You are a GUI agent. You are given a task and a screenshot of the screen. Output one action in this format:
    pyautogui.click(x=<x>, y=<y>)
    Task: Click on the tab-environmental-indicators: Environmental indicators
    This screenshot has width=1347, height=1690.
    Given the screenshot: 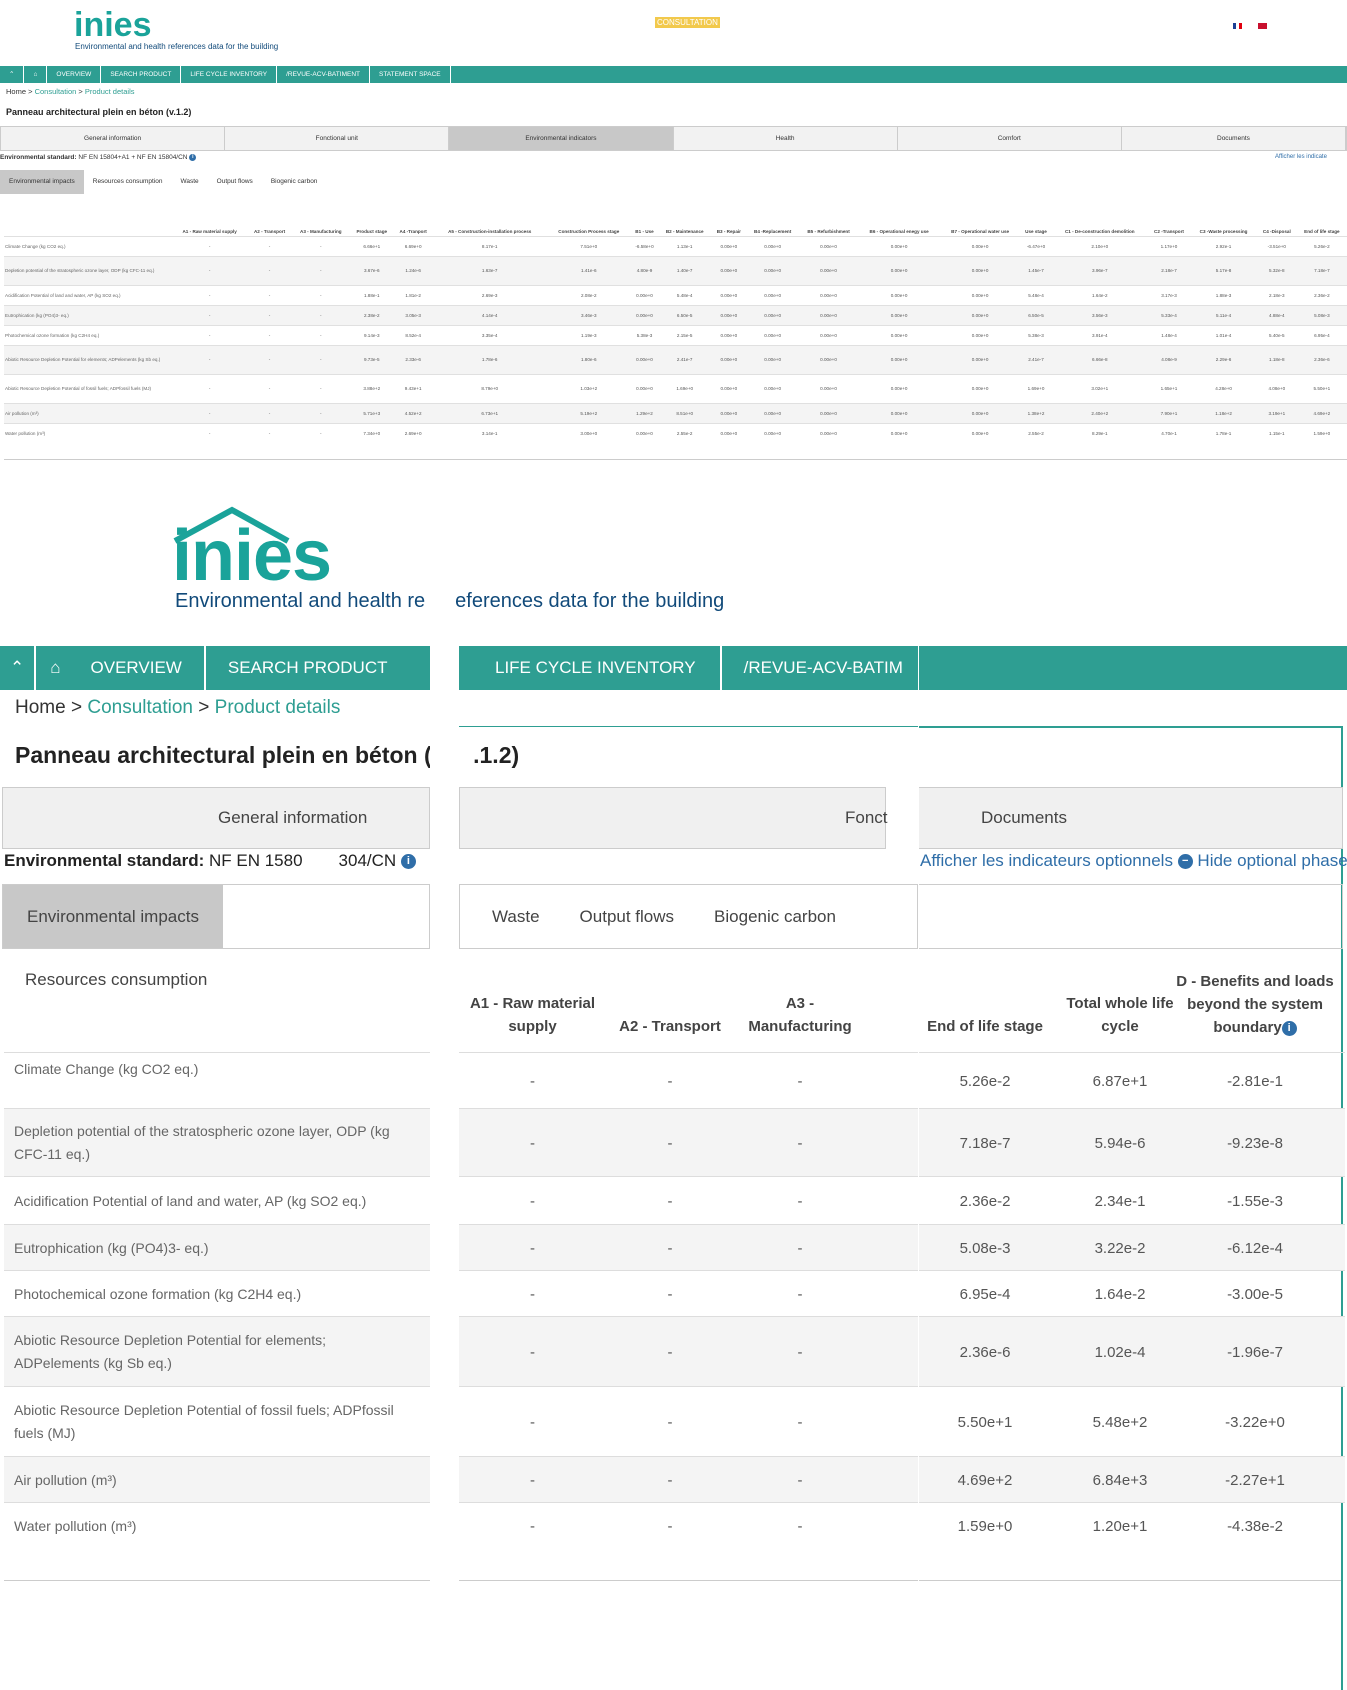 What is the action you would take?
    pyautogui.click(x=561, y=138)
    